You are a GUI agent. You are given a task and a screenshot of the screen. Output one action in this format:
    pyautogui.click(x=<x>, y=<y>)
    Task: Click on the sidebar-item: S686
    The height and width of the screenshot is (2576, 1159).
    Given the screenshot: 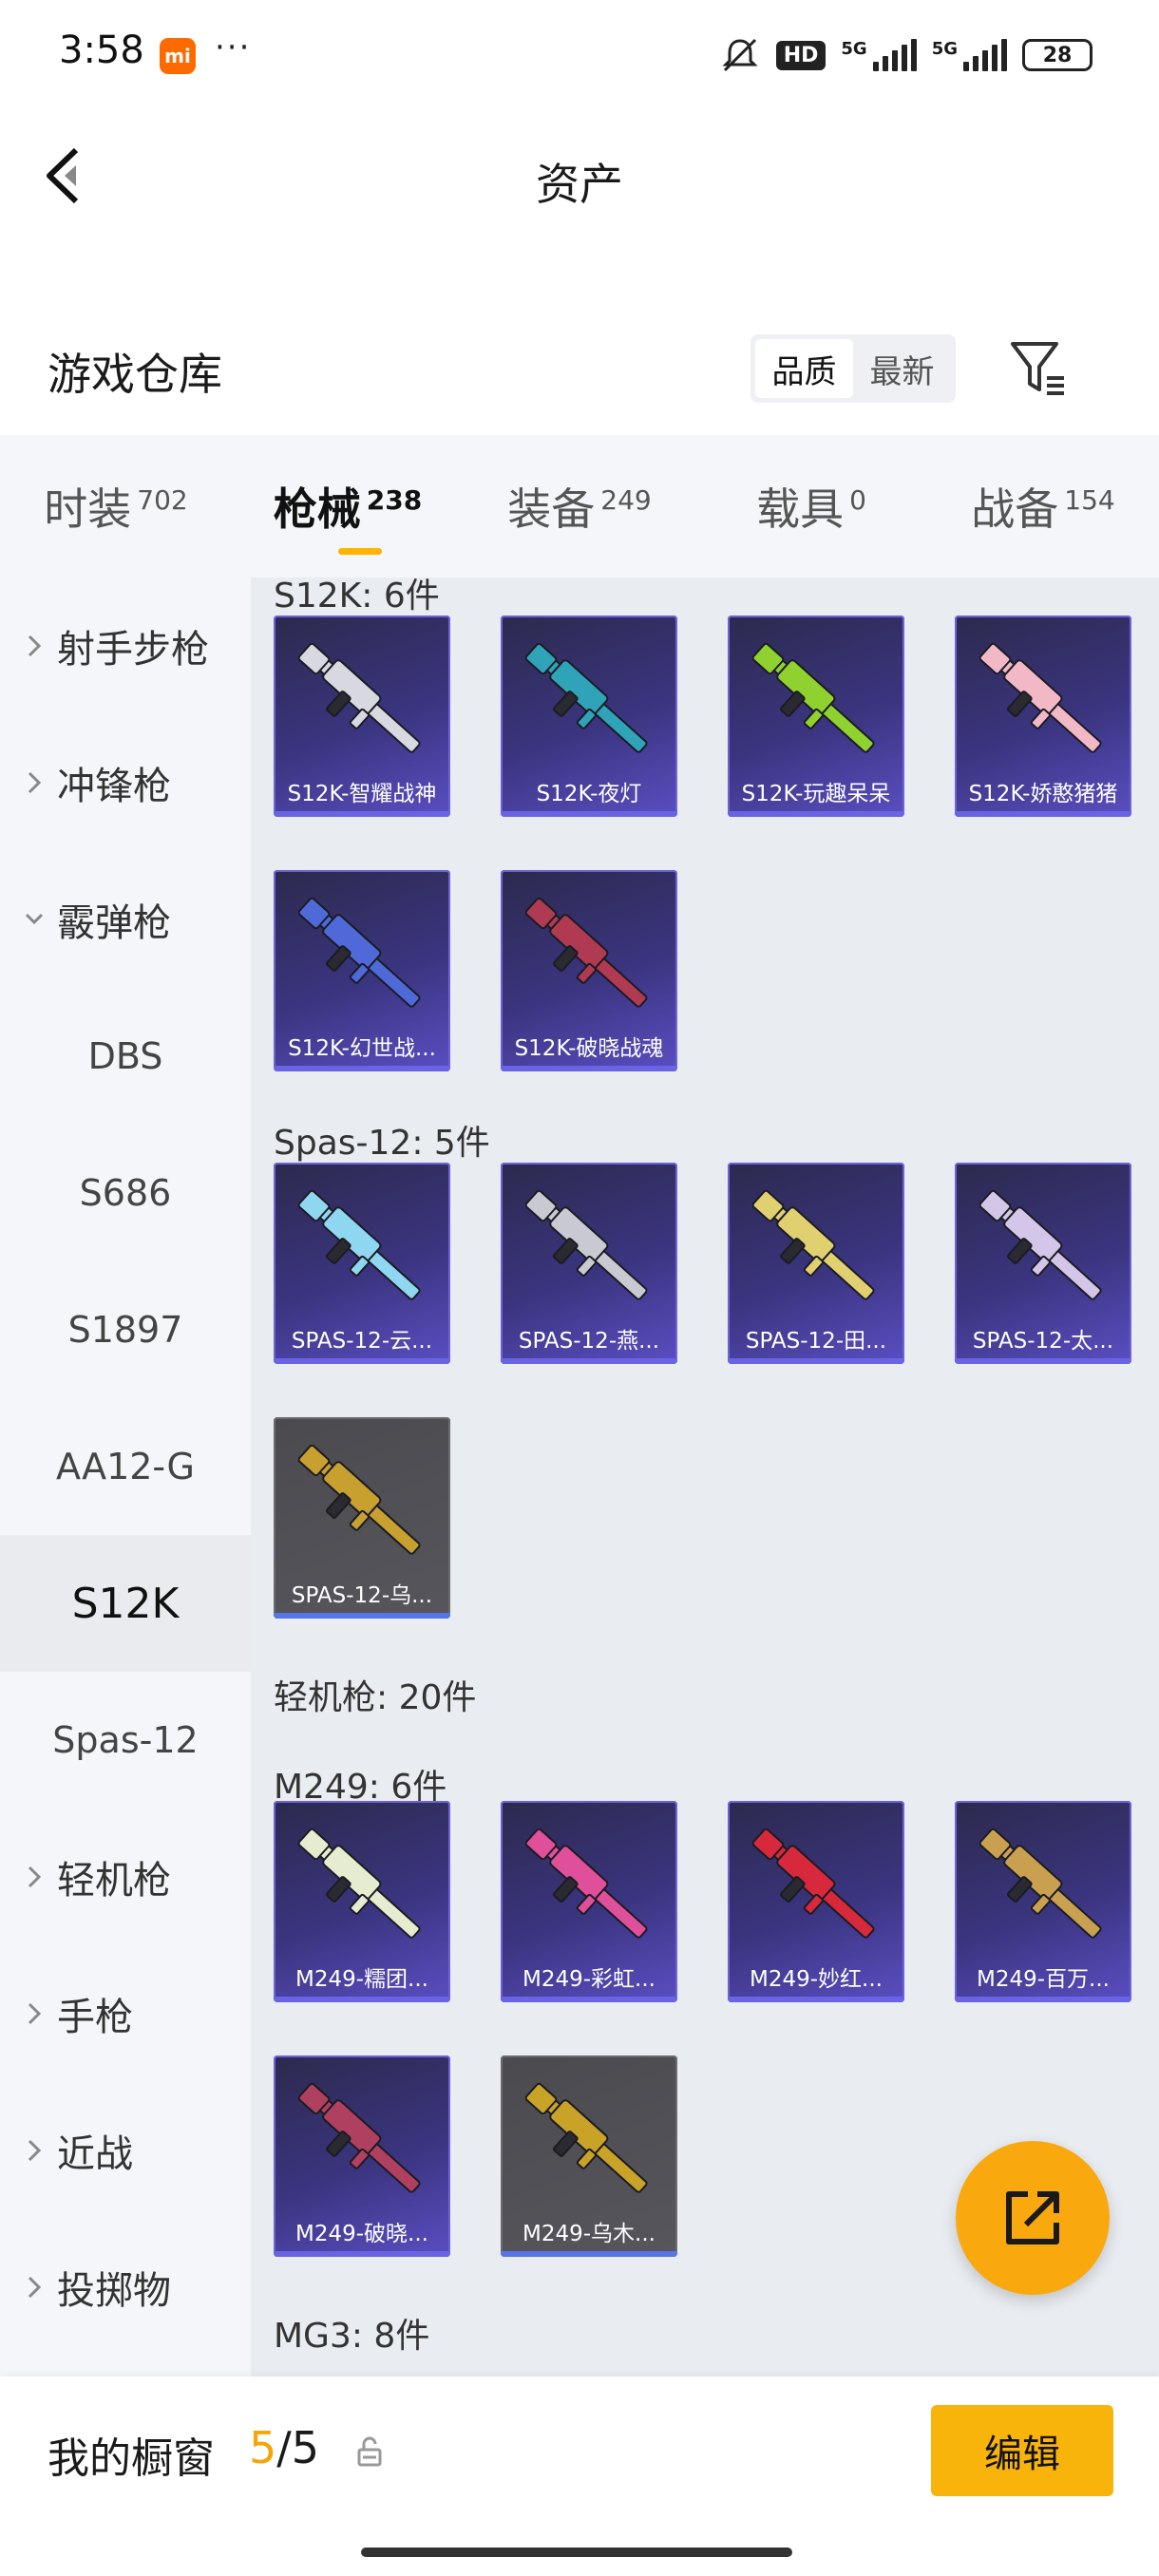 What is the action you would take?
    pyautogui.click(x=125, y=1193)
    